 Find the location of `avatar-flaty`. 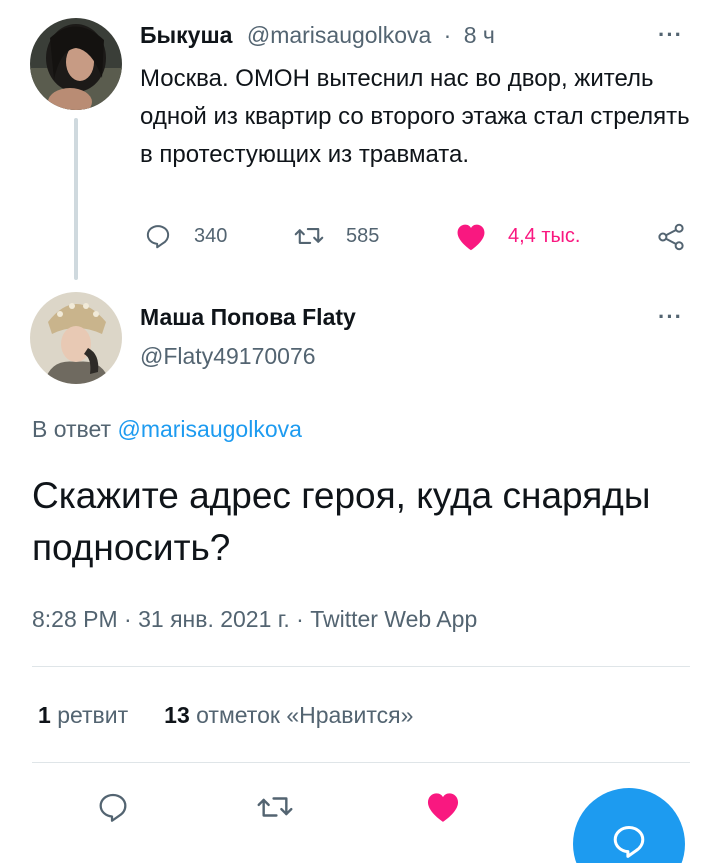

avatar-flaty is located at coordinates (76, 338).